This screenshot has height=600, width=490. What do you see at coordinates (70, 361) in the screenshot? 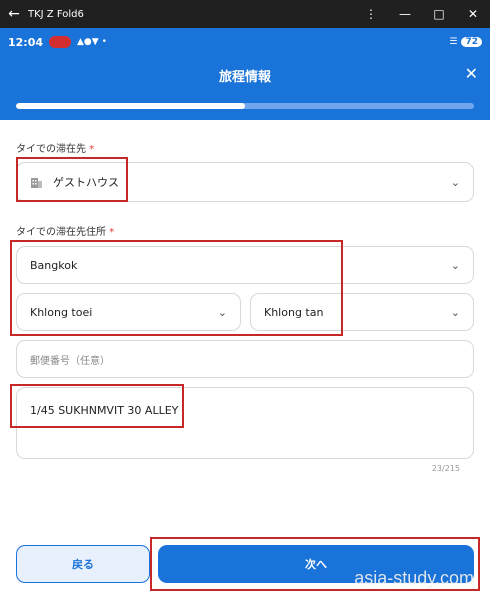
I see `postal-code-placeholder: 郵便番号（任意）` at bounding box center [70, 361].